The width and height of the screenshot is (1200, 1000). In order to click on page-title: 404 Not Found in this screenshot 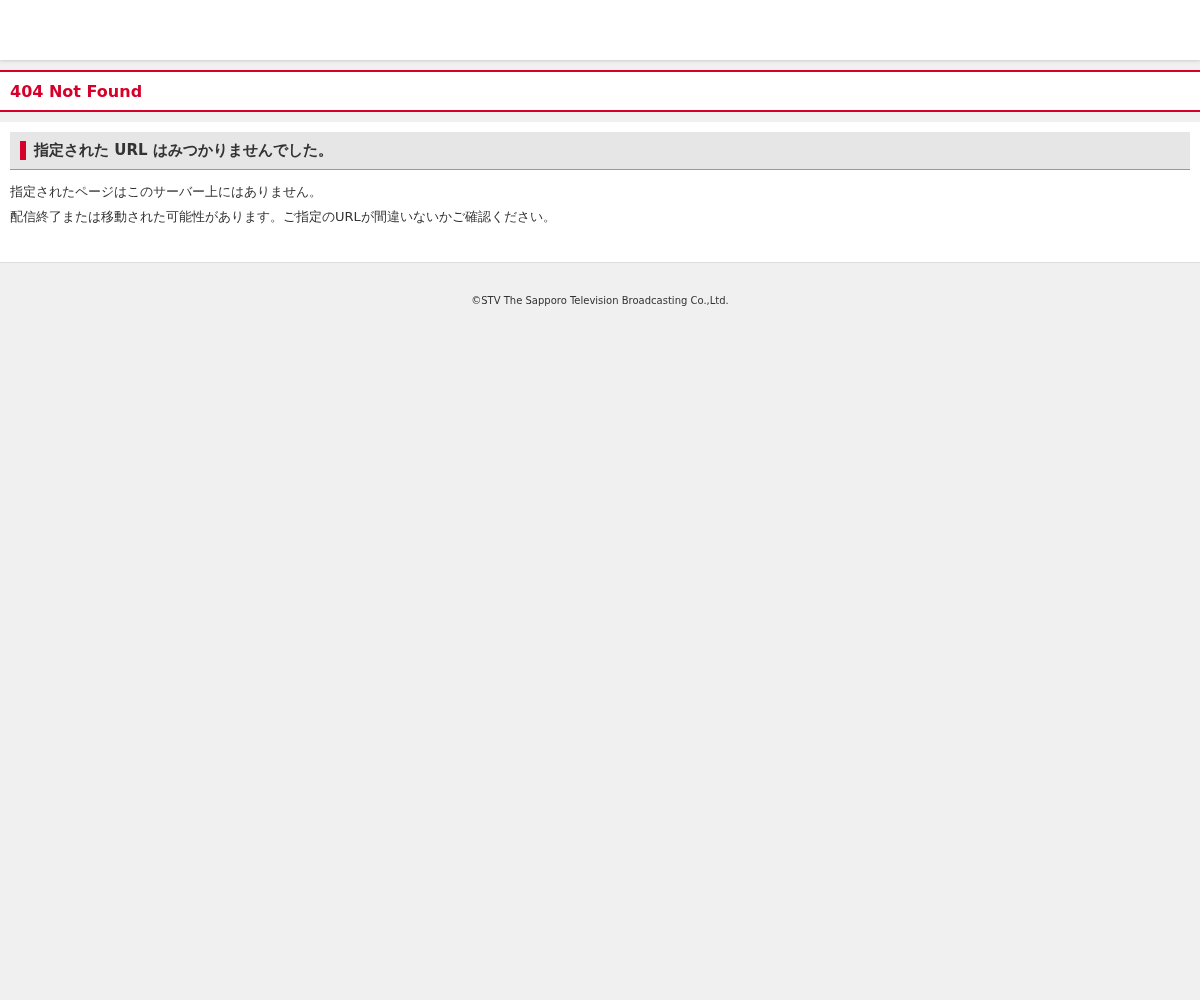, I will do `click(76, 91)`.